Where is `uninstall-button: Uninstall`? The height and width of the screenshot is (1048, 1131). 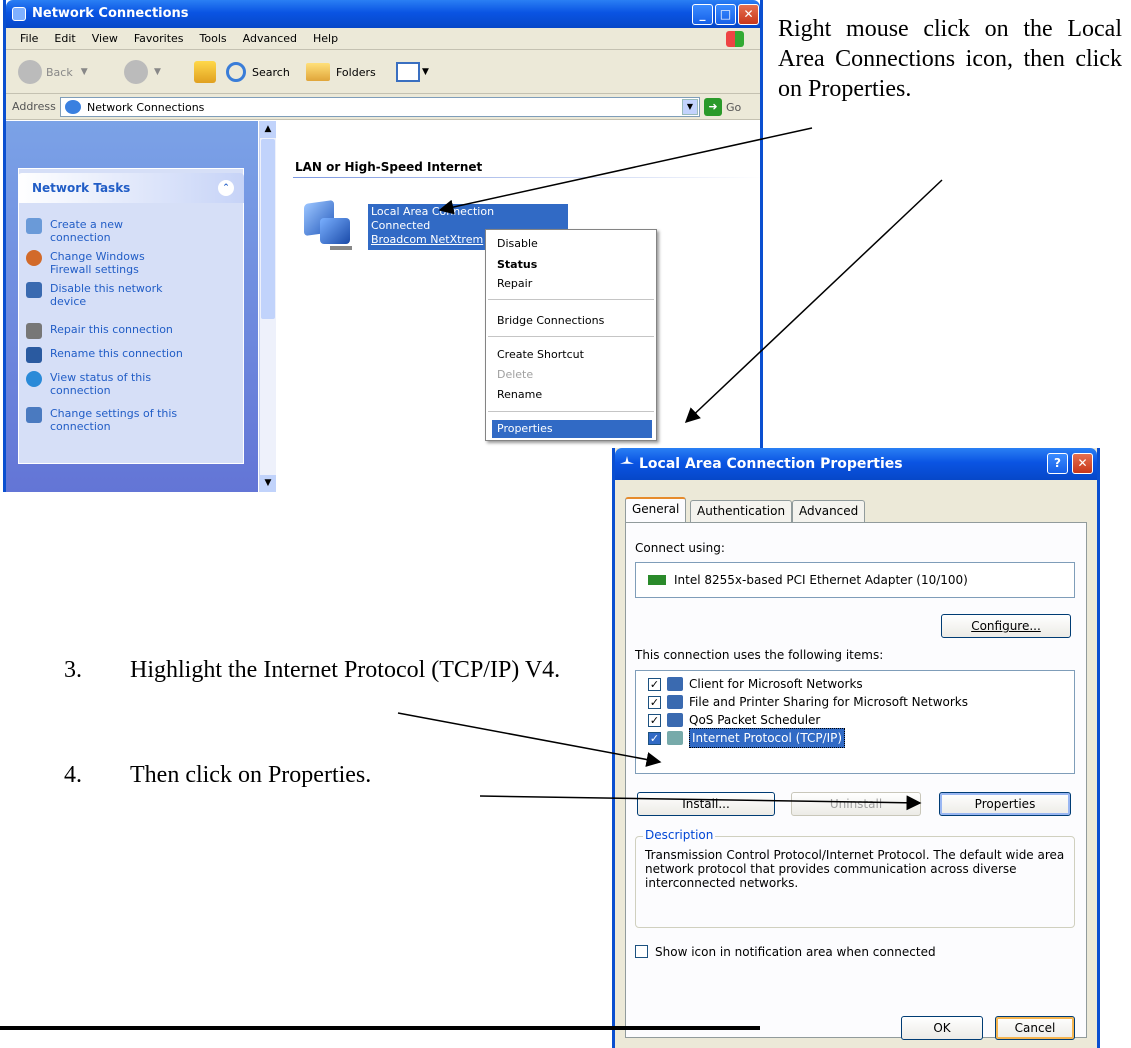
uninstall-button: Uninstall is located at coordinates (856, 804).